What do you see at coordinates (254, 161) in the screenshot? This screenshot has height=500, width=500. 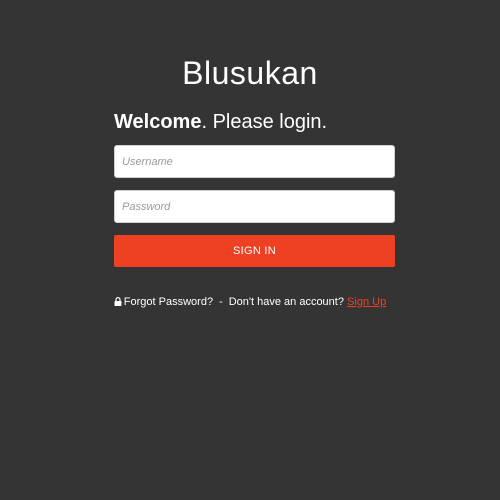 I see `username-input` at bounding box center [254, 161].